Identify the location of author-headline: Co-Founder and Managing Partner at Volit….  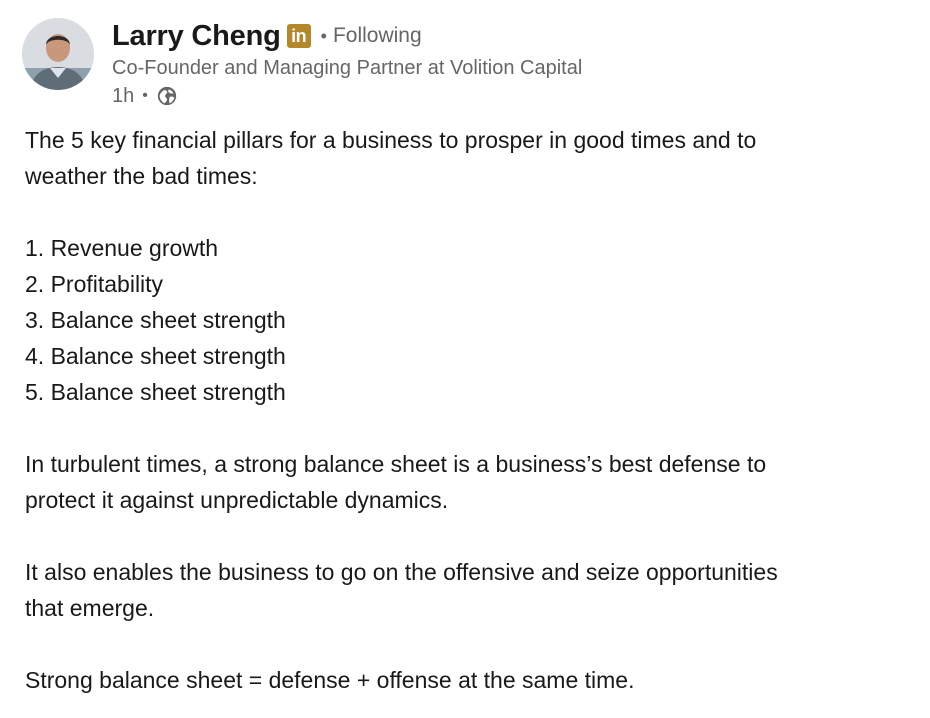
(347, 68).